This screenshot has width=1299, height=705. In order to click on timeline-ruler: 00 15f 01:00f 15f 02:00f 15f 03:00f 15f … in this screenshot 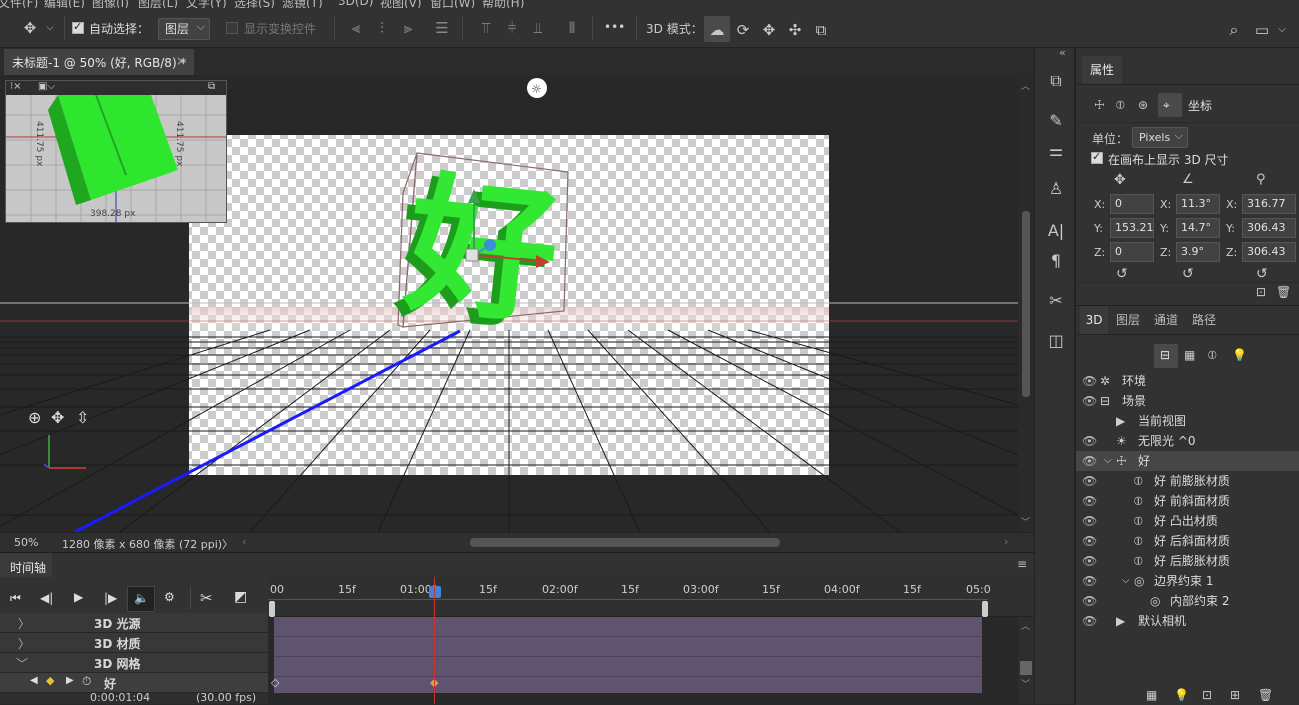, I will do `click(651, 597)`.